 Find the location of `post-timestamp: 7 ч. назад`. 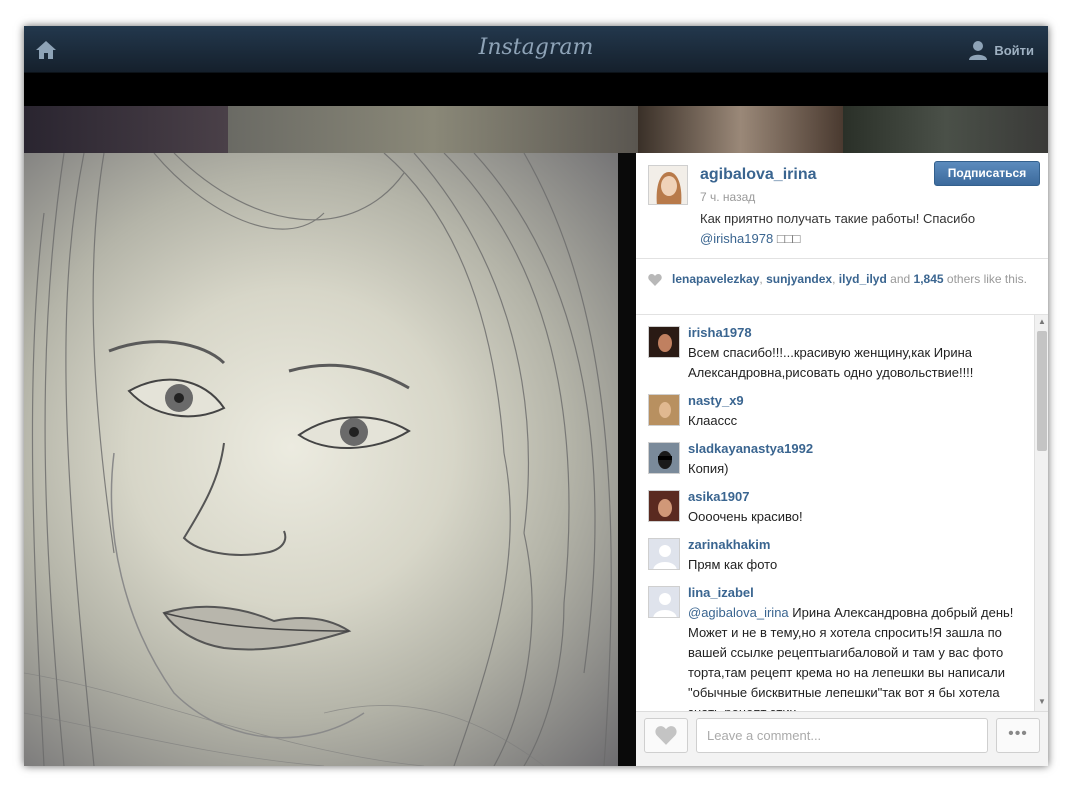

post-timestamp: 7 ч. назад is located at coordinates (727, 197).